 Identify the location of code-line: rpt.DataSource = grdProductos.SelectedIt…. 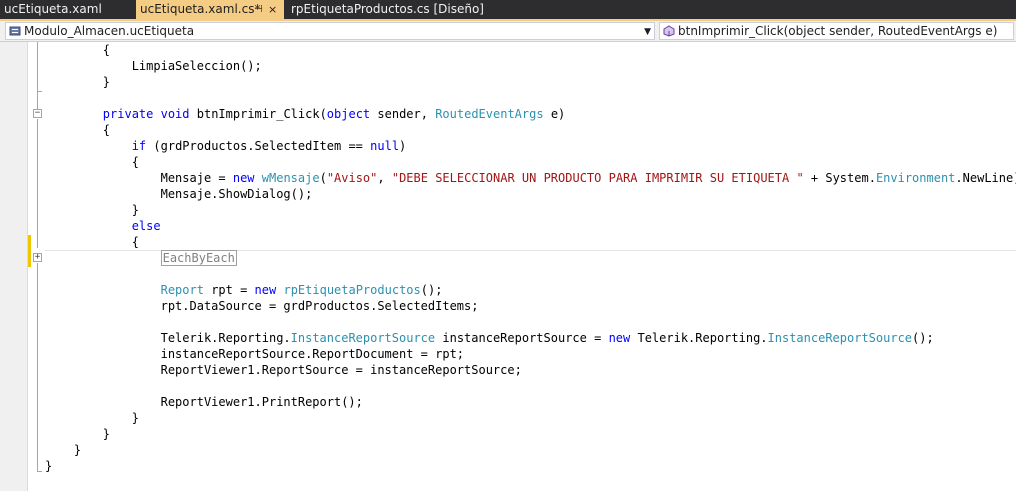
(319, 306).